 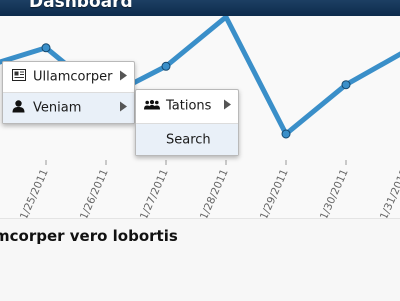 I want to click on menu-item-ullamcorper: Ullamcorper, so click(x=68, y=77).